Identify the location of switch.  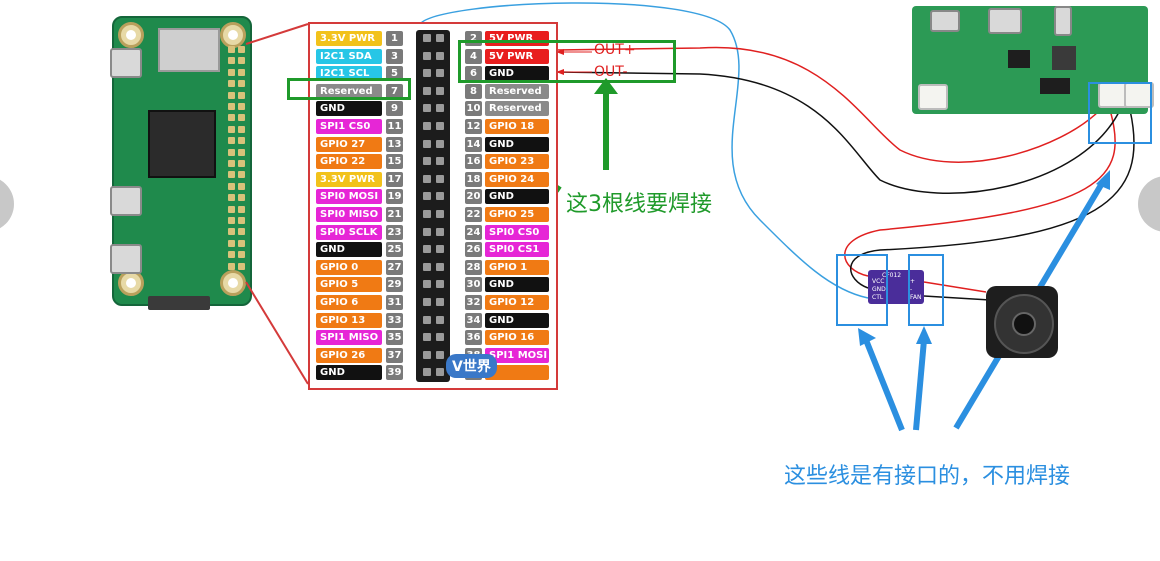
(1063, 21).